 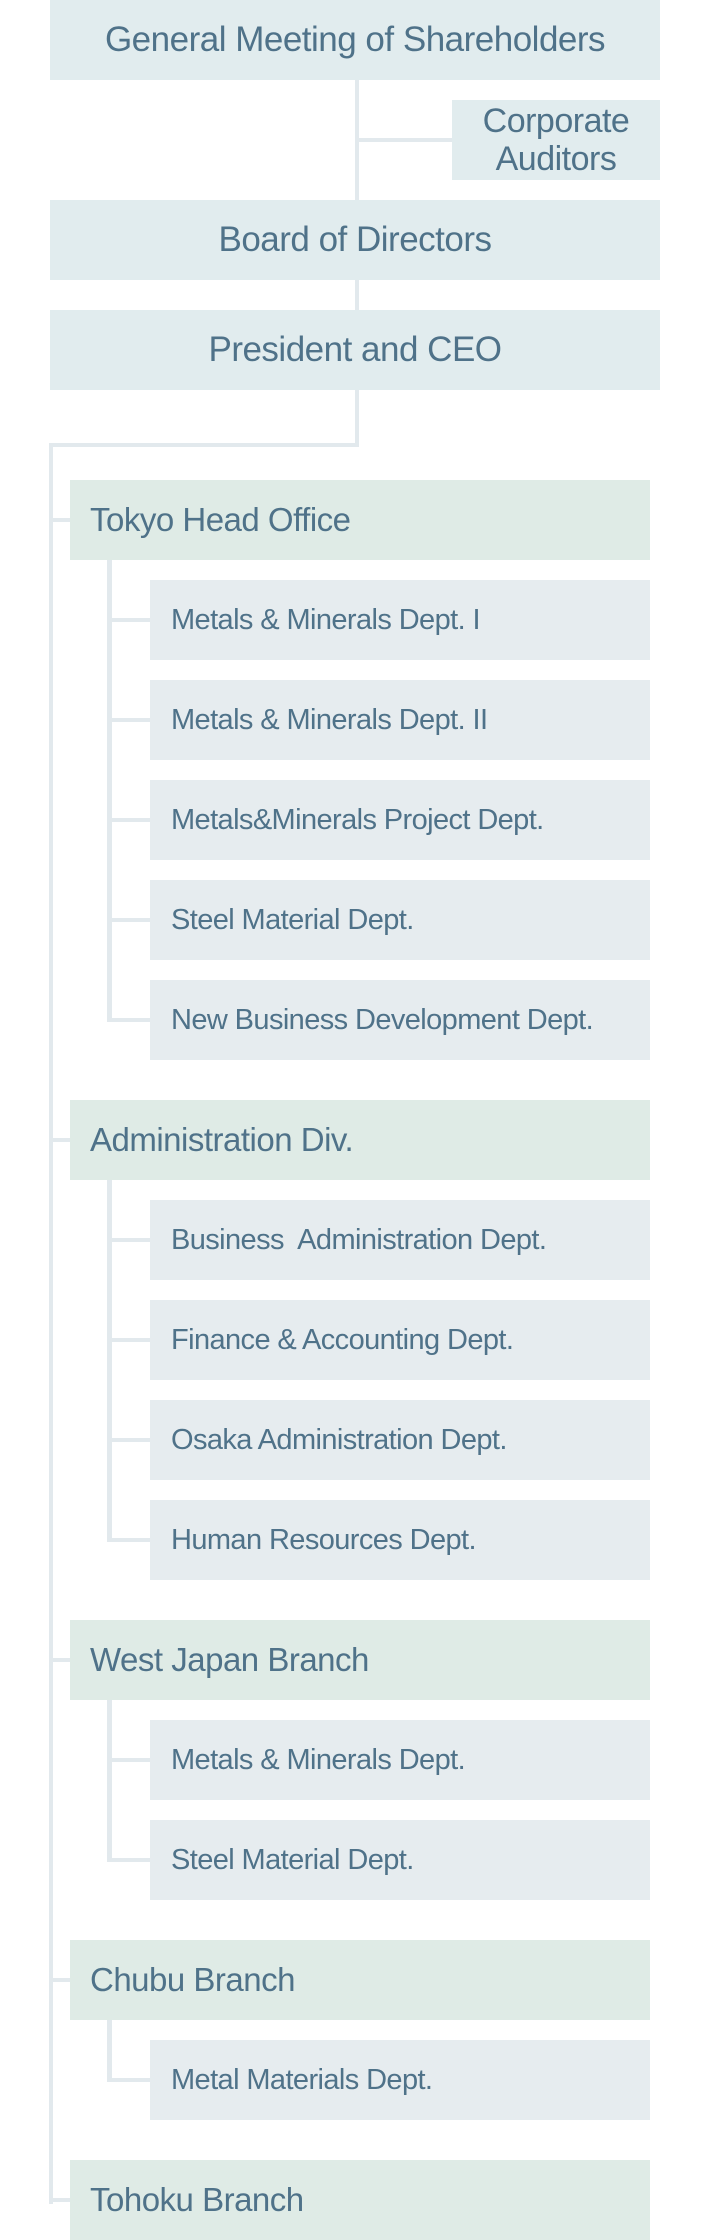 I want to click on department-box: Finance & Accounting Dept., so click(x=400, y=1340).